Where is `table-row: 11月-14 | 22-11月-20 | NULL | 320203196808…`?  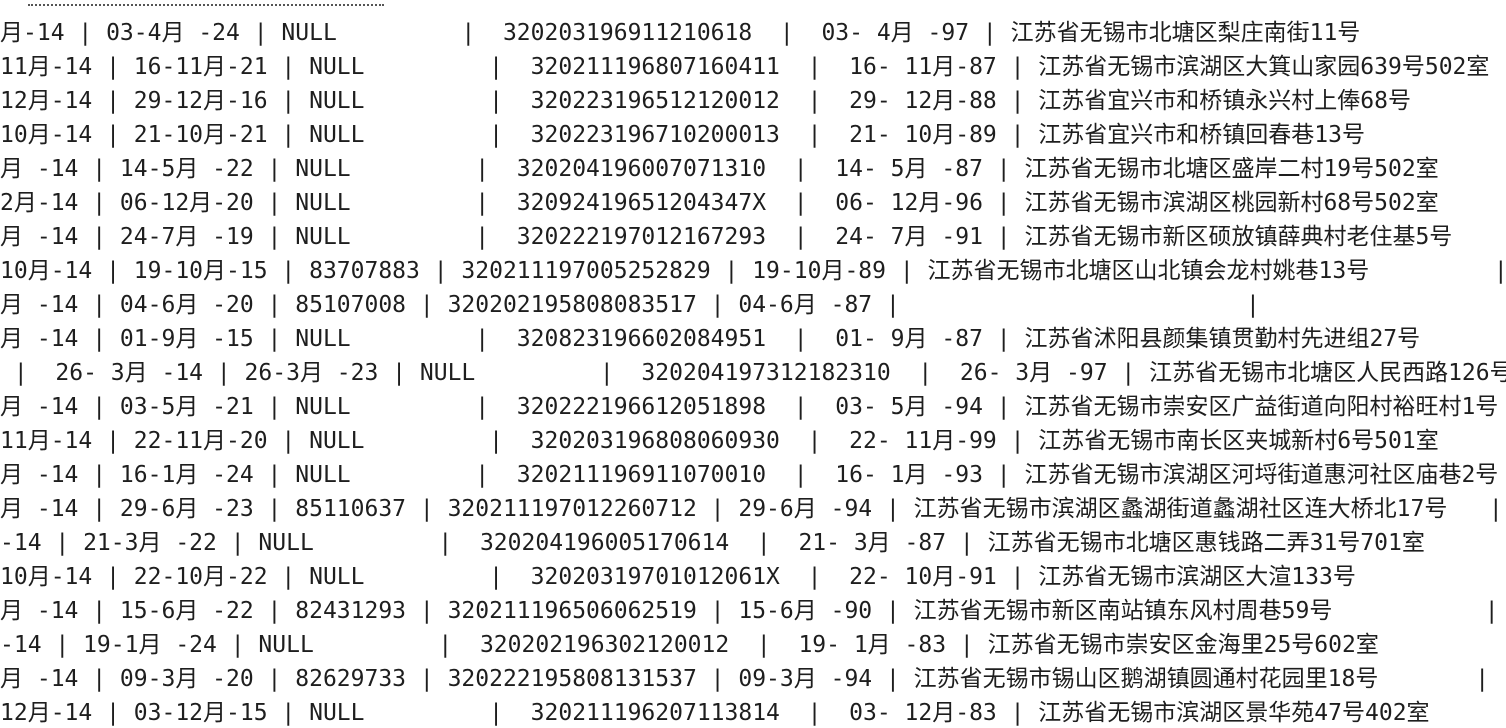 table-row: 11月-14 | 22-11月-20 | NULL | 320203196808… is located at coordinates (753, 441).